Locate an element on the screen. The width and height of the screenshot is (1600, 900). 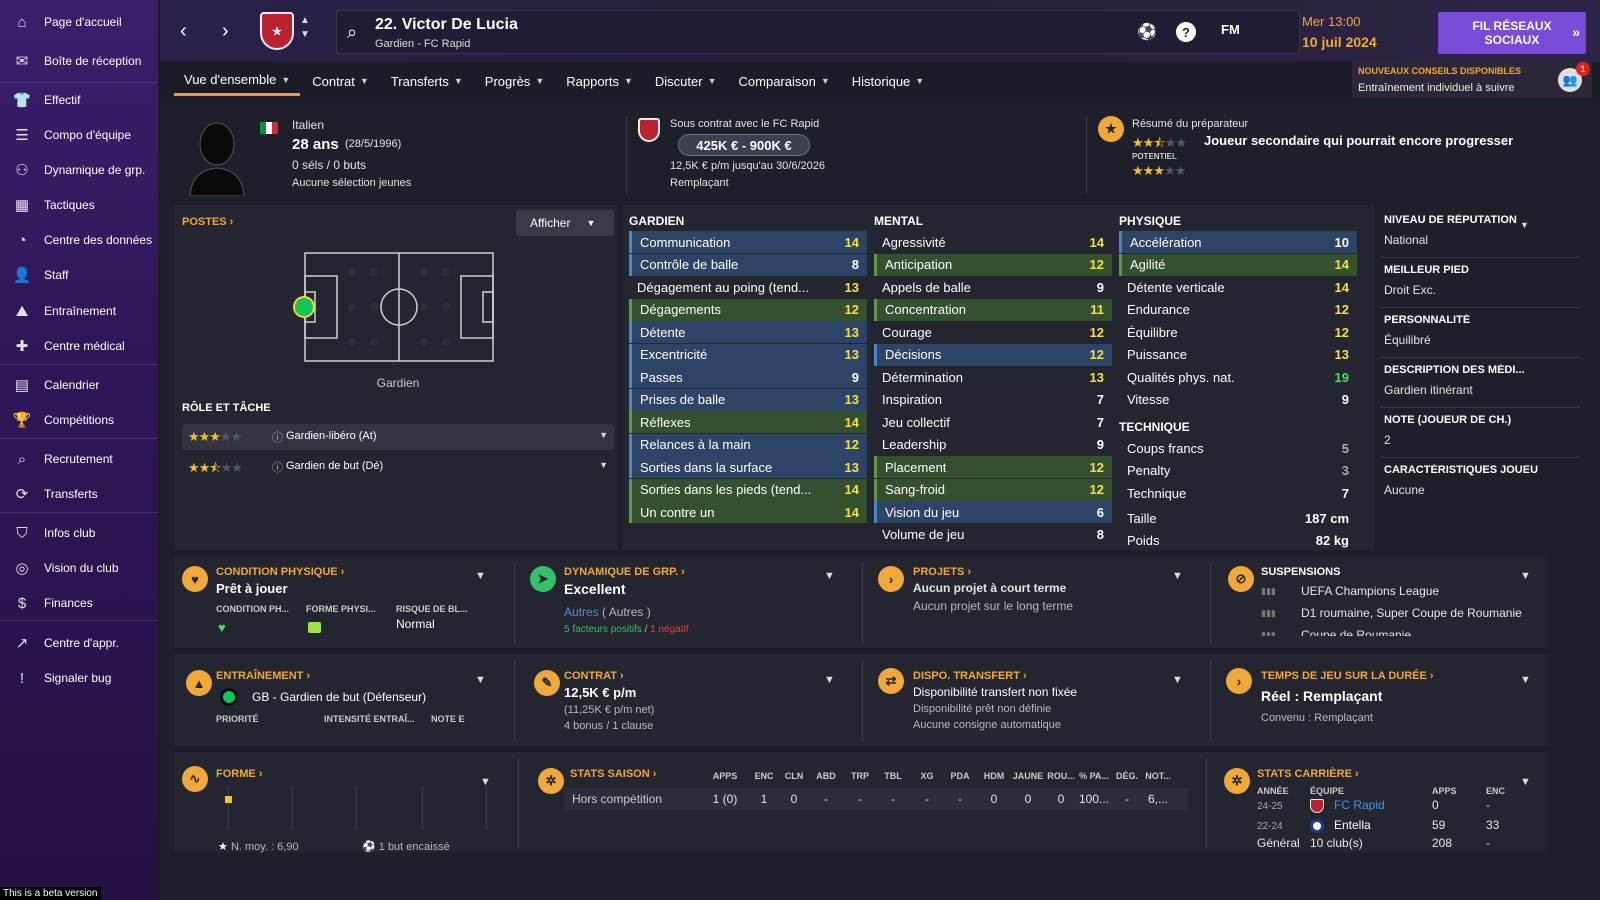
sidebar-item-transfers: ⟳ Transferts is located at coordinates (79, 494).